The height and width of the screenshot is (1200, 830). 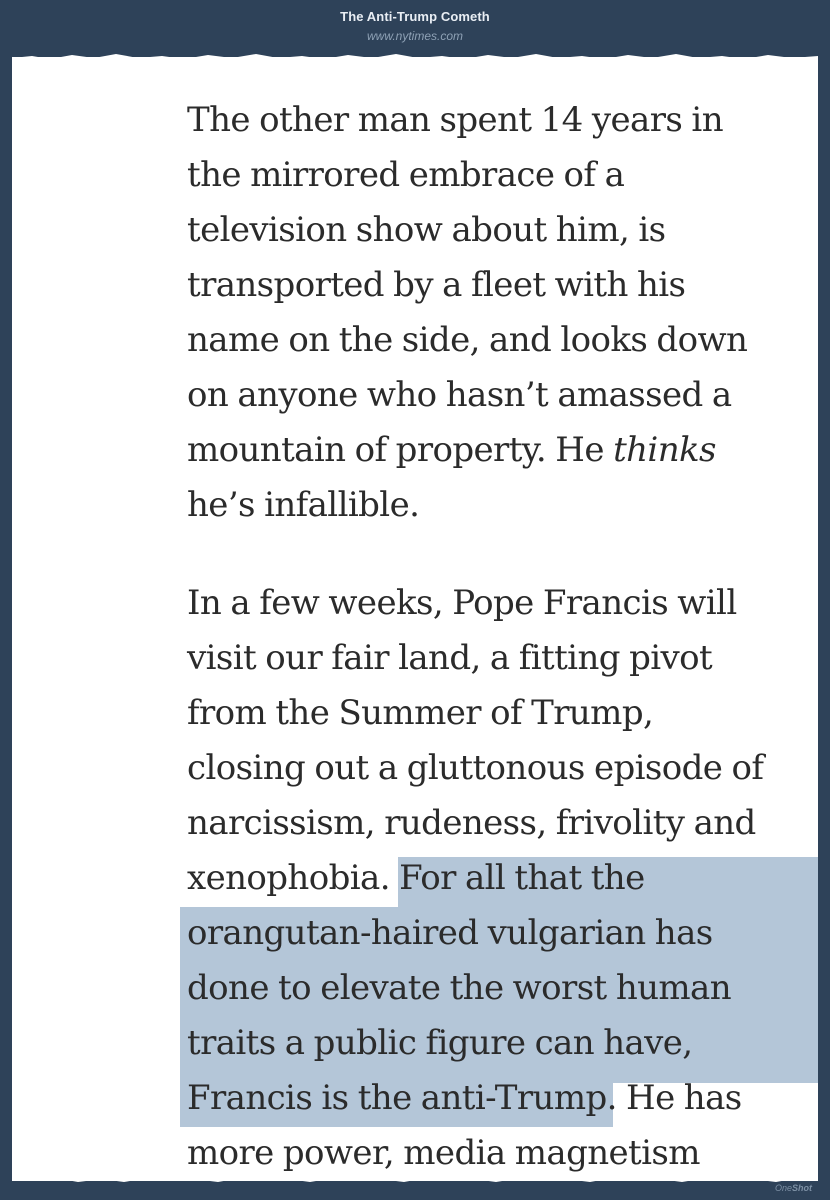 I want to click on text-line: television show about him, is, so click(x=426, y=230).